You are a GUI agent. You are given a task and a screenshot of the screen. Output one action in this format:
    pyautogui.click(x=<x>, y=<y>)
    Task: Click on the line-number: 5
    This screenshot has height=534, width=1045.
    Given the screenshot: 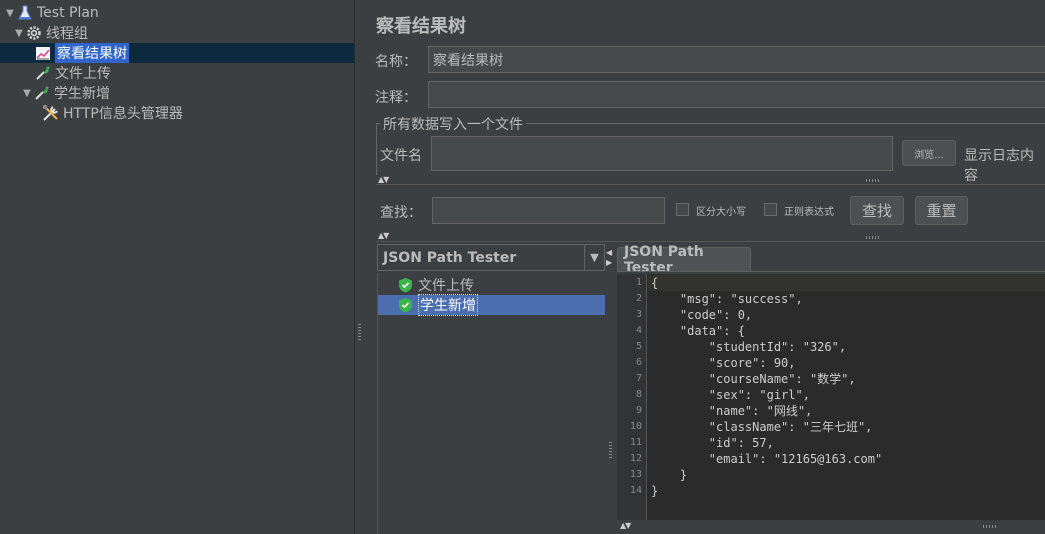 What is the action you would take?
    pyautogui.click(x=638, y=346)
    